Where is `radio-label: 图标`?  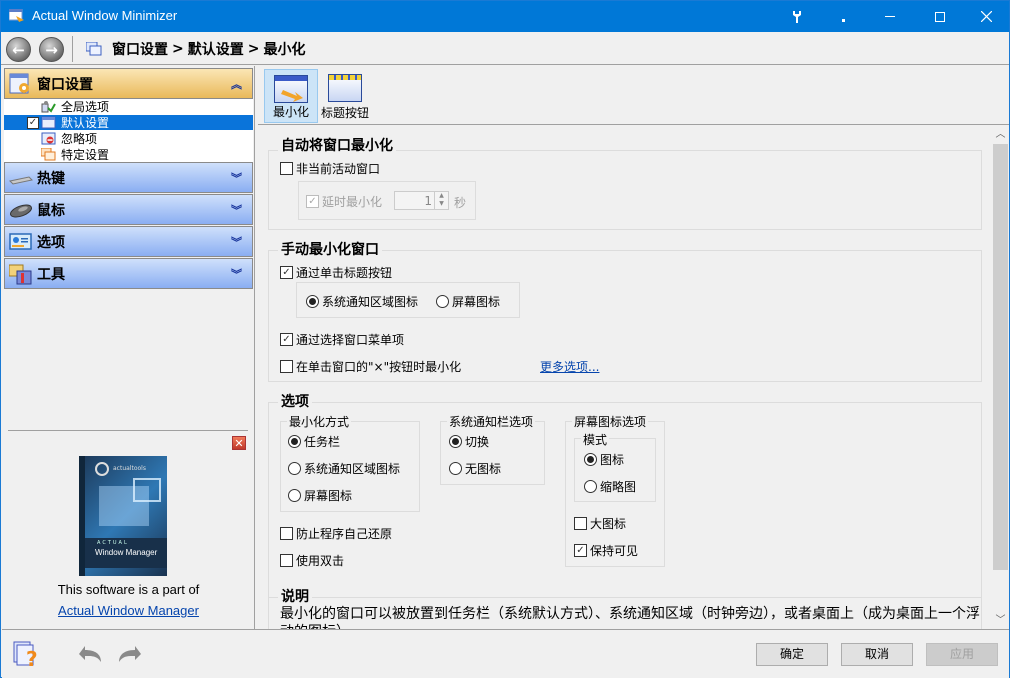
radio-label: 图标 is located at coordinates (612, 460).